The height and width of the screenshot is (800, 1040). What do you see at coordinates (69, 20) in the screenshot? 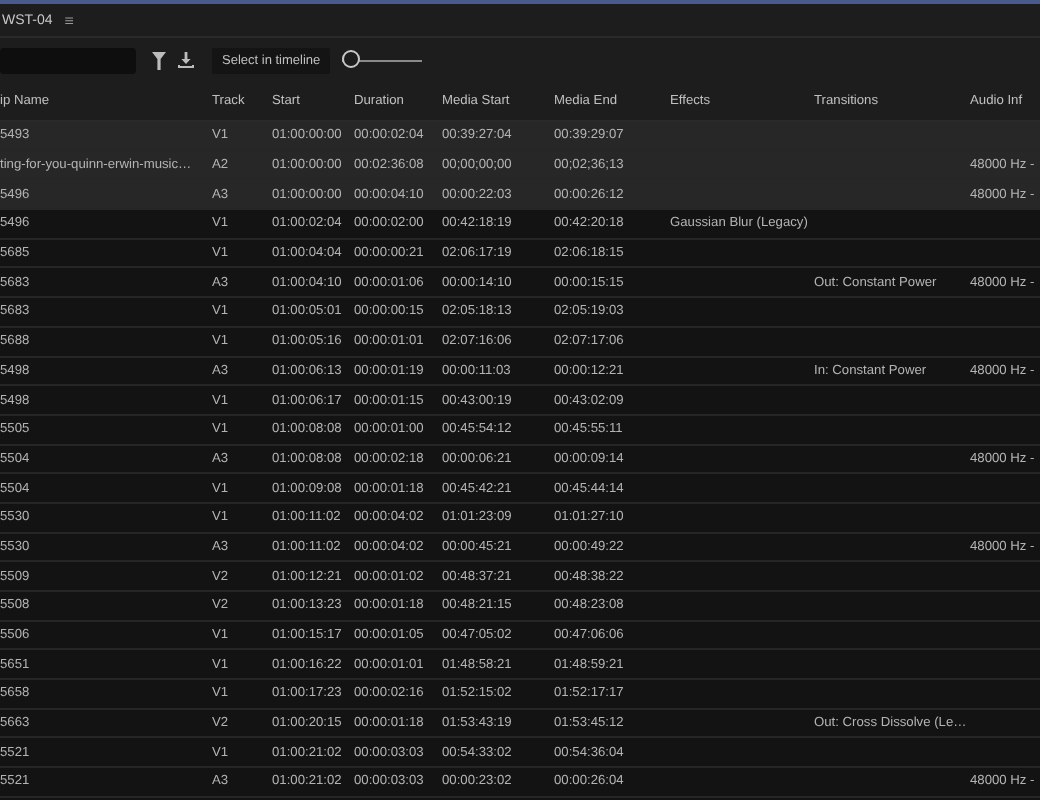
I see `panel-menu: ≡` at bounding box center [69, 20].